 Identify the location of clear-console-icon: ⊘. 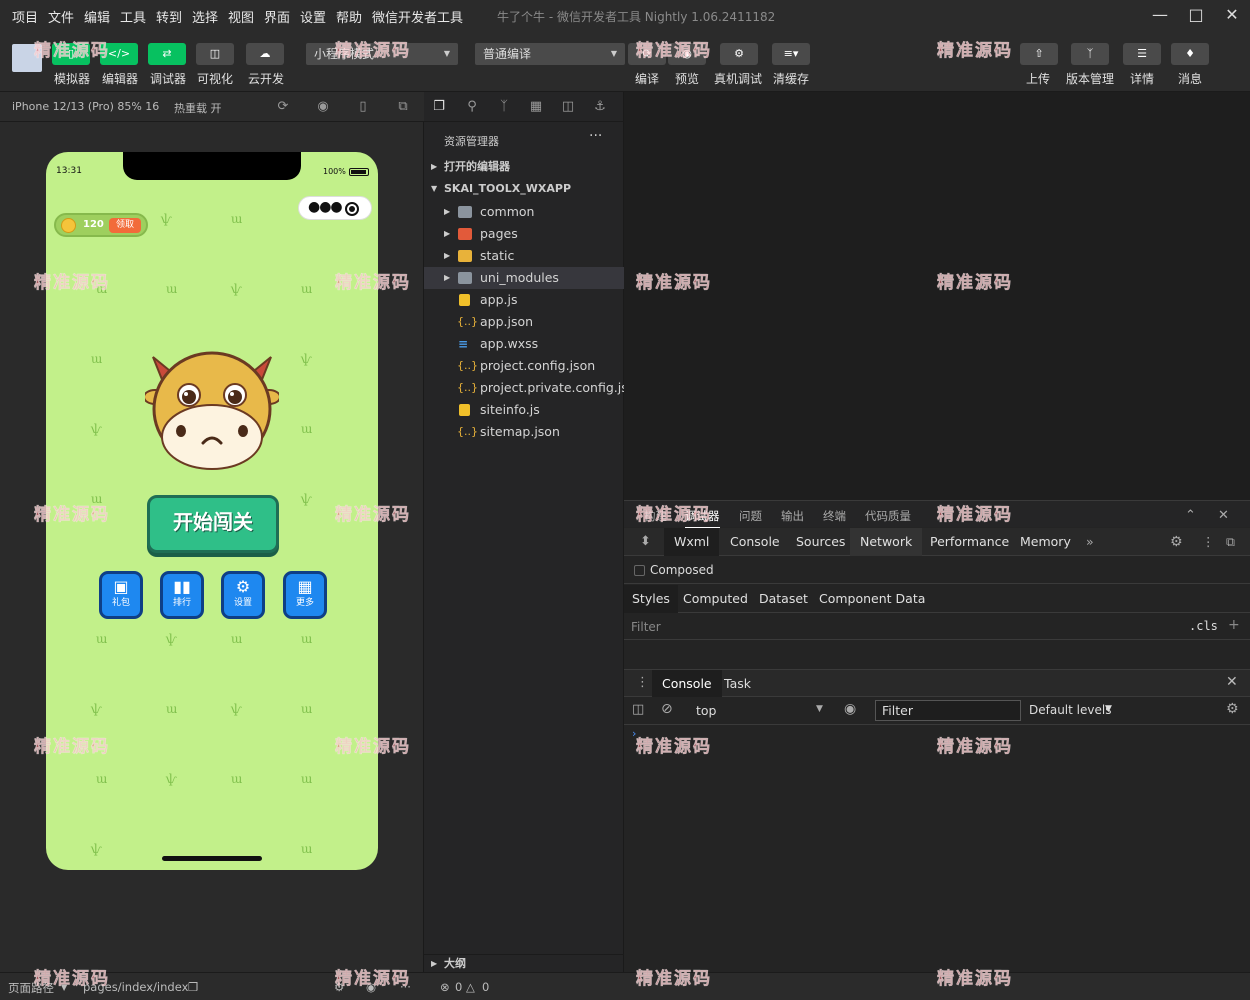
(667, 709).